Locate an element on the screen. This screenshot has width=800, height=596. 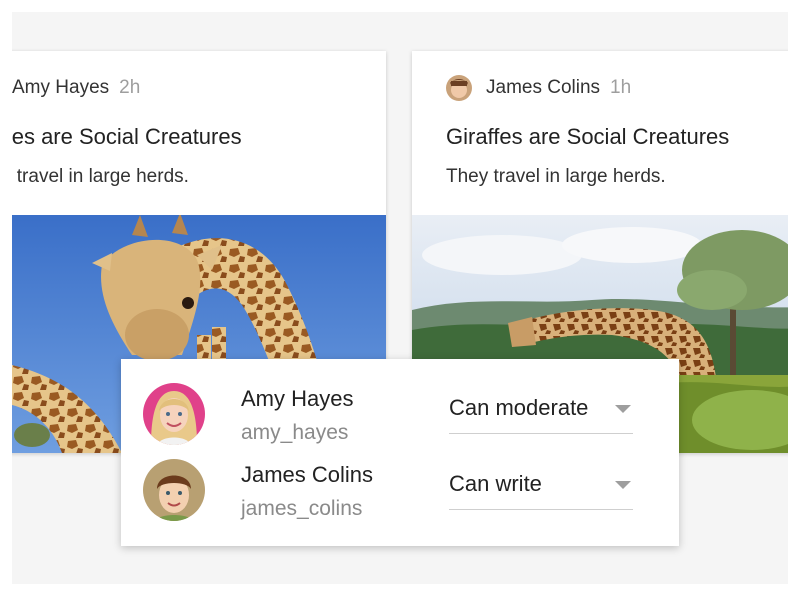
author-name: James Colins is located at coordinates (543, 88).